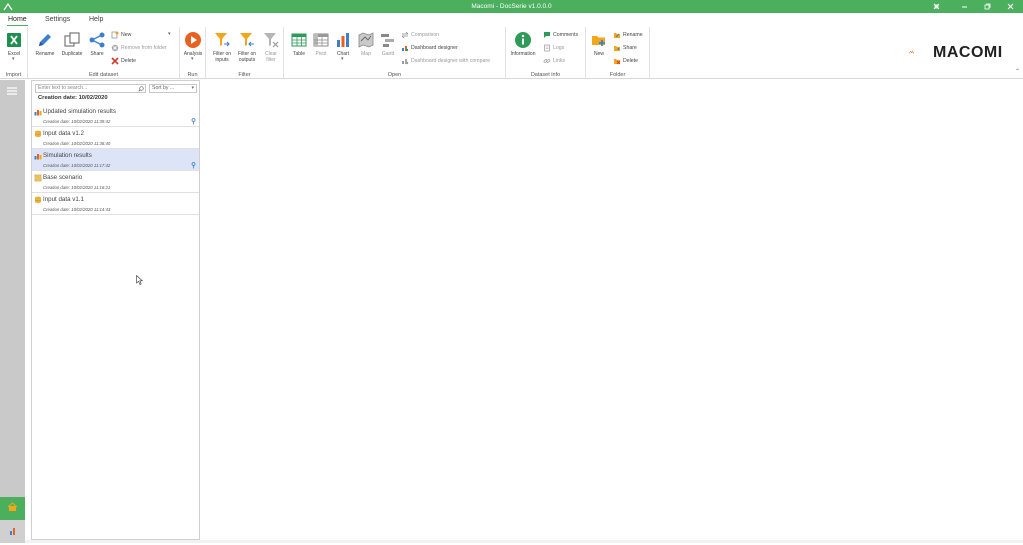 This screenshot has height=545, width=1023. I want to click on nav-home-button, so click(12, 508).